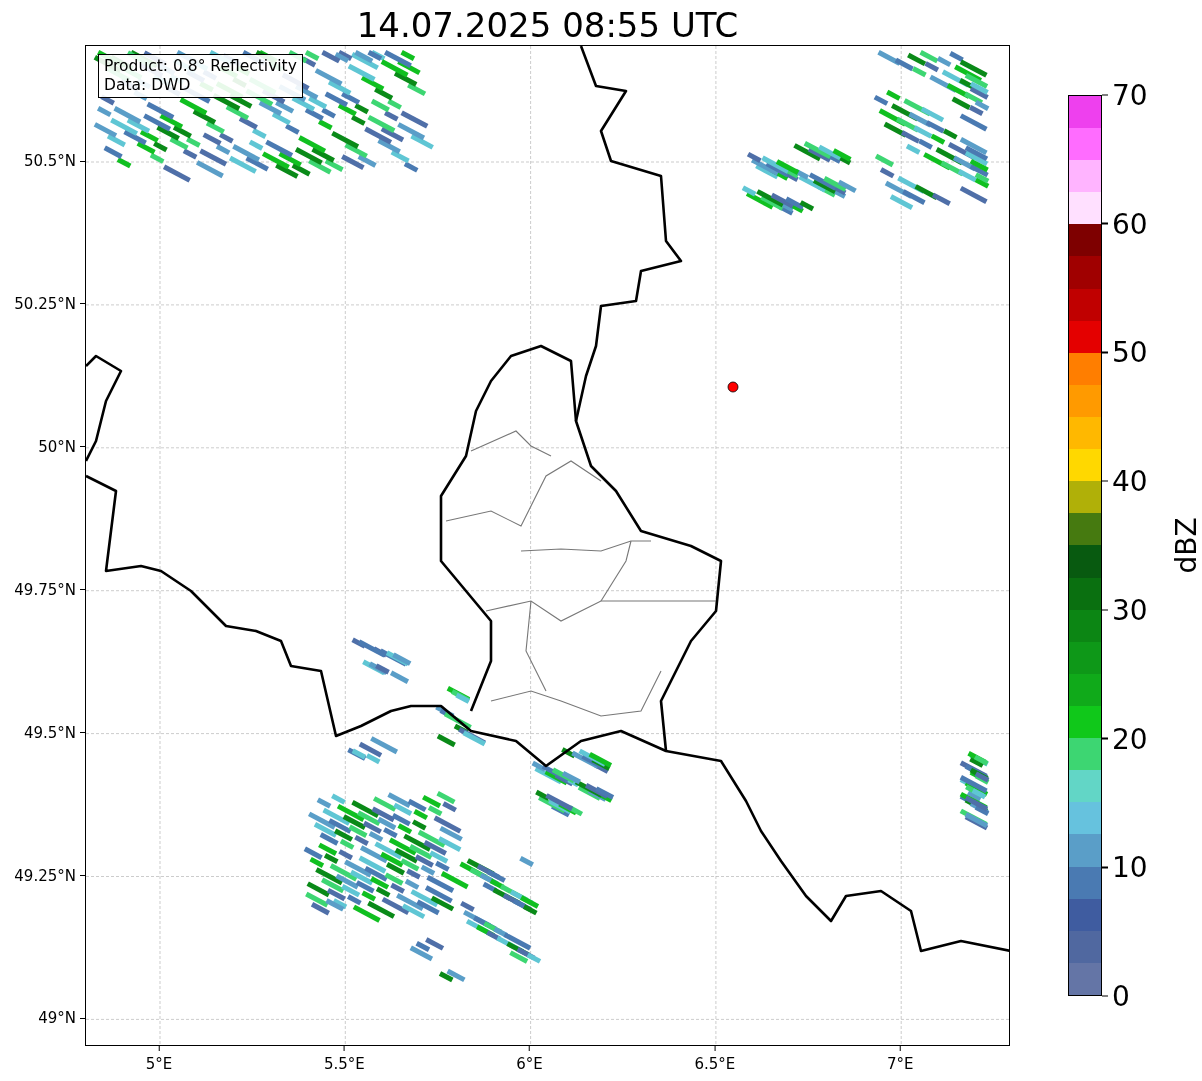 This screenshot has height=1081, width=1202. Describe the element at coordinates (1125, 95) in the screenshot. I see `colorbar-tick-label: 70` at that location.